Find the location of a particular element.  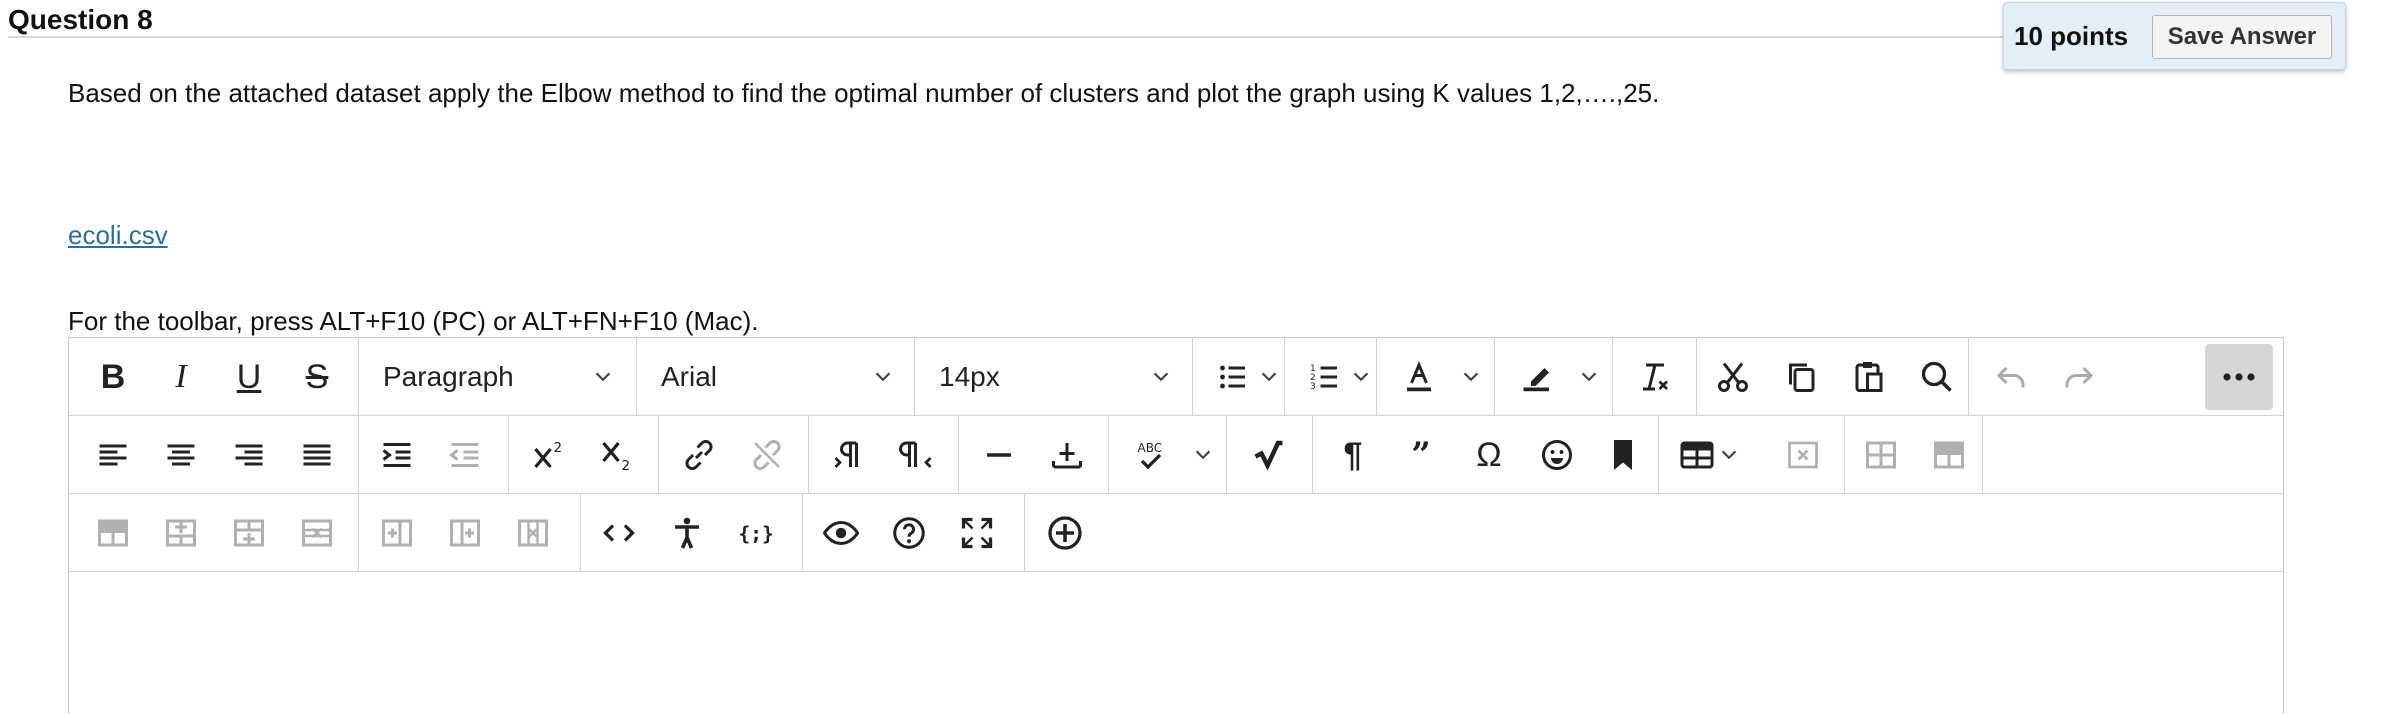

table-insert-col-after-icon is located at coordinates (465, 533).